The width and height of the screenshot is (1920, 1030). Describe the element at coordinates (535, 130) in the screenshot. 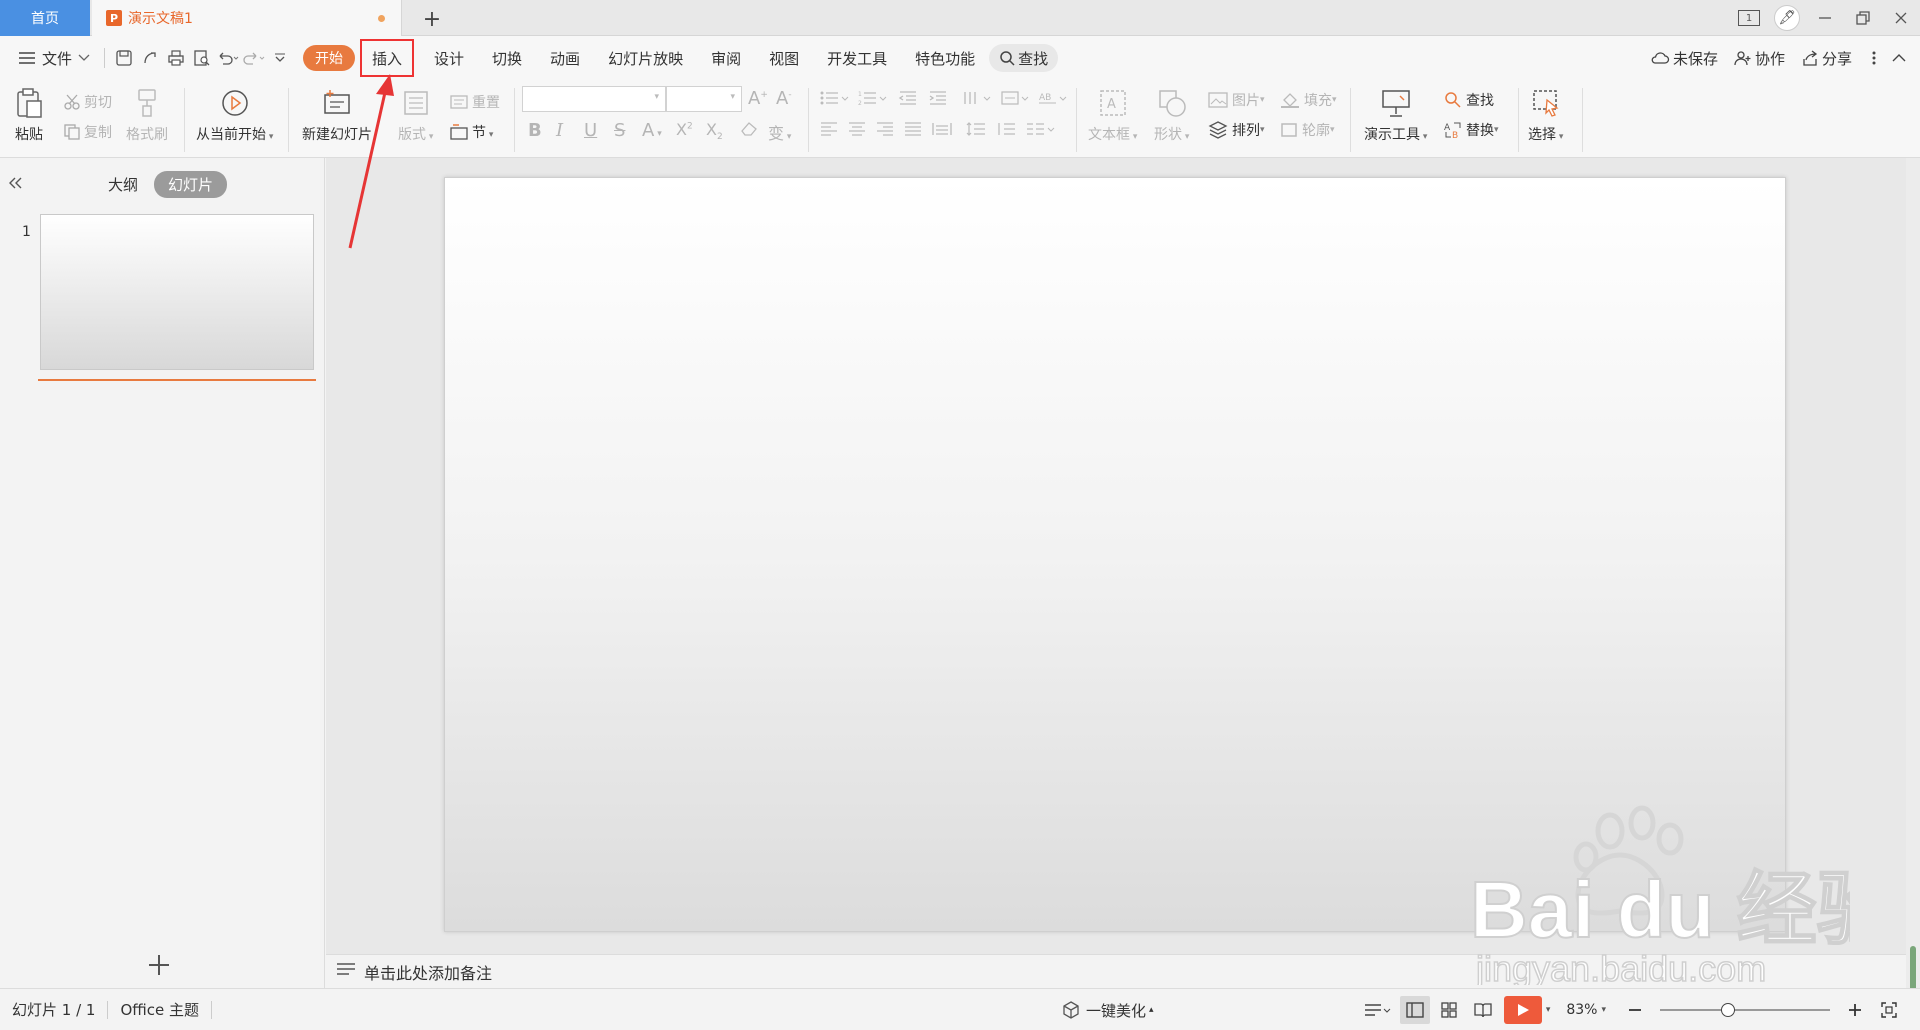

I see `bold-button: B` at that location.